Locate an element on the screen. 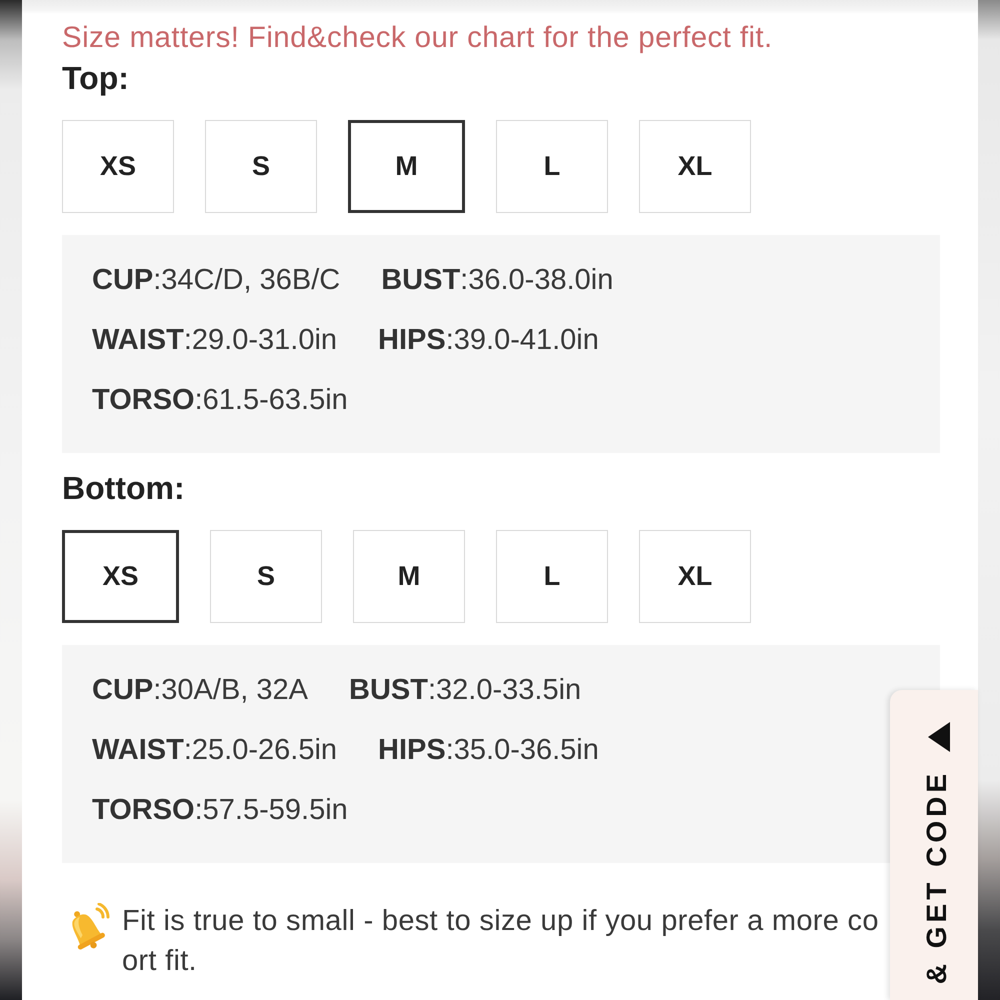 The image size is (1000, 1000). measurement-text: BUST:36.0-38.0in is located at coordinates (497, 280).